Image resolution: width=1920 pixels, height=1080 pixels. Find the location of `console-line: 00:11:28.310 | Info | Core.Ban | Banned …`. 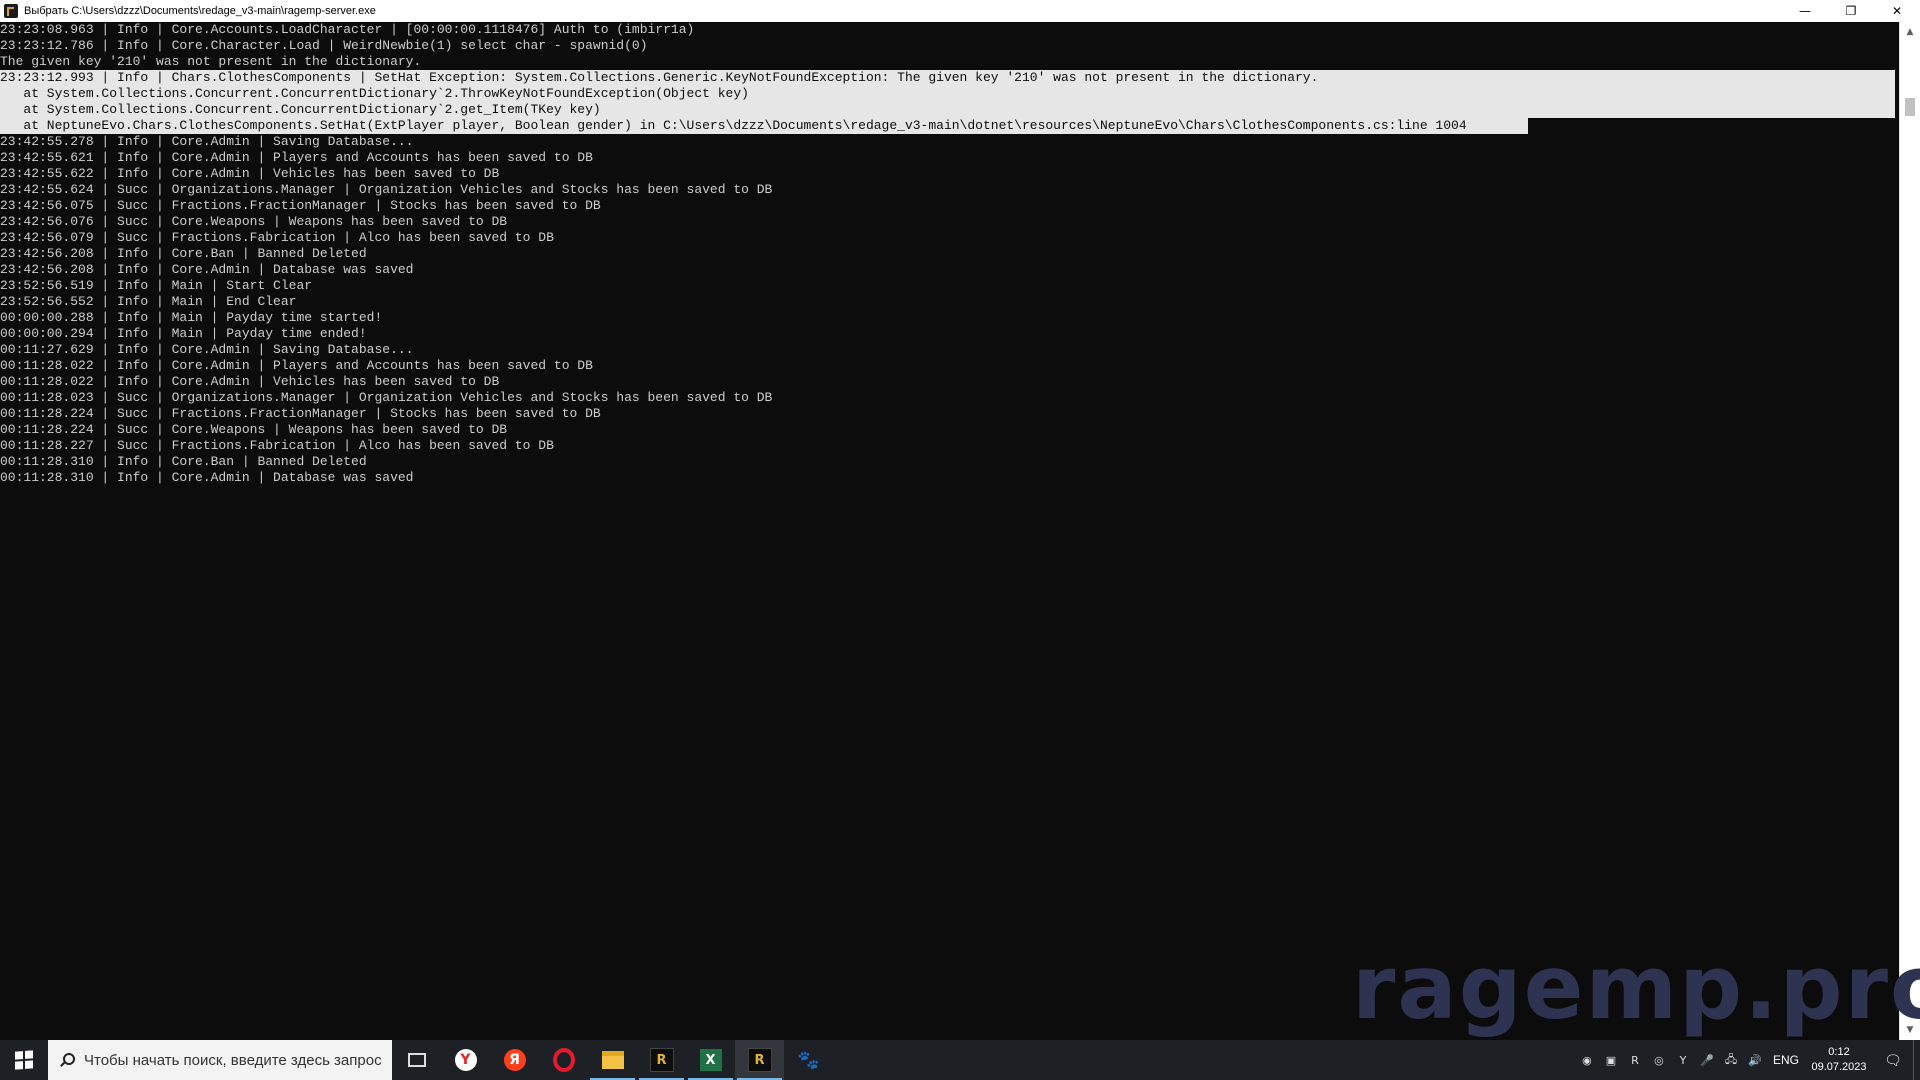

console-line: 00:11:28.310 | Info | Core.Ban | Banned … is located at coordinates (183, 461).